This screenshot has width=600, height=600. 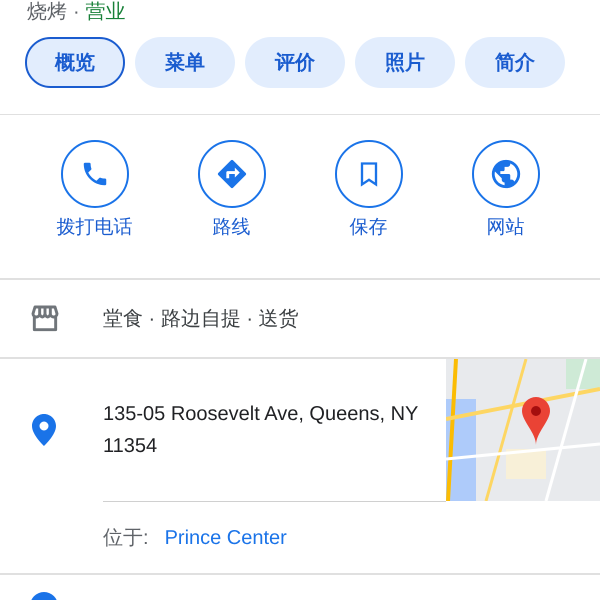 I want to click on service-options: 堂食 · 路边自提 · 送货, so click(x=201, y=319).